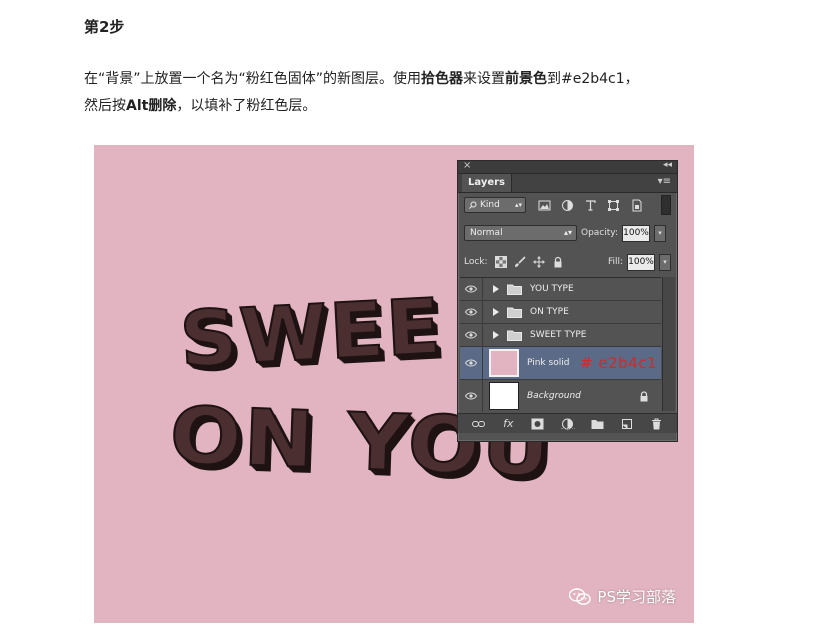 Image resolution: width=835 pixels, height=641 pixels. I want to click on fx-layer-style-icon: fx, so click(508, 423).